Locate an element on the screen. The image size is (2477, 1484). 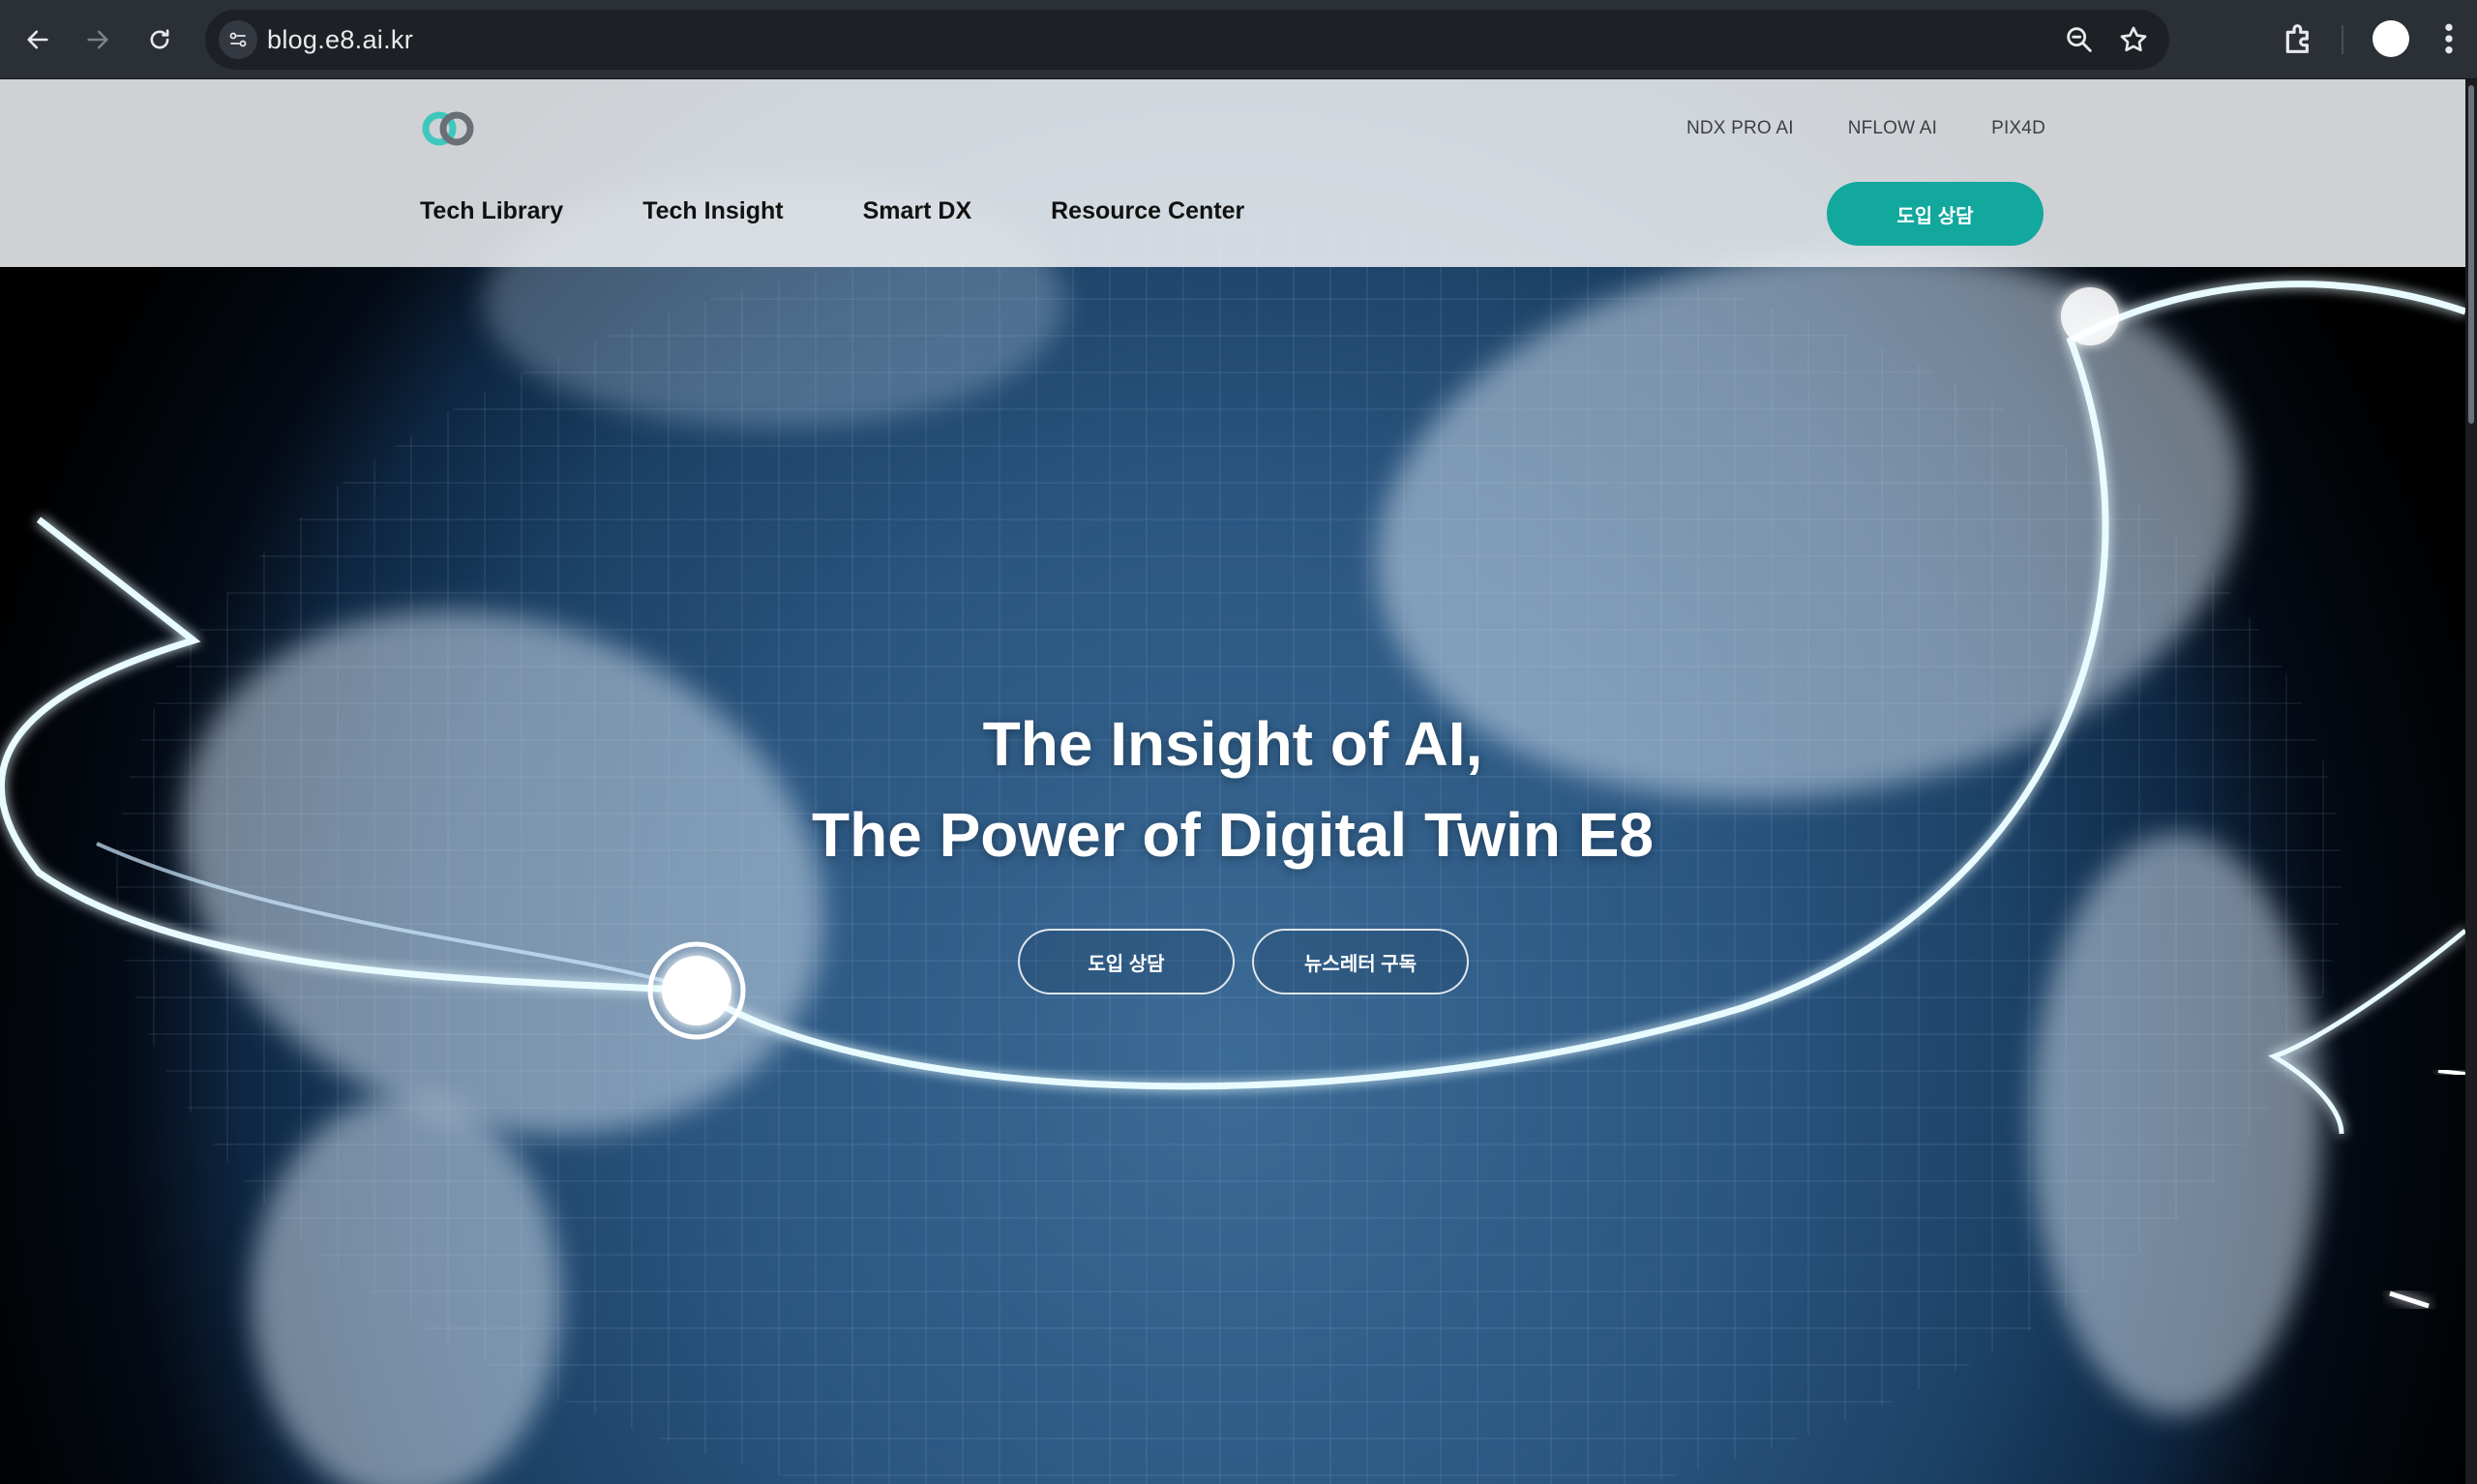
forward-button is located at coordinates (97, 39).